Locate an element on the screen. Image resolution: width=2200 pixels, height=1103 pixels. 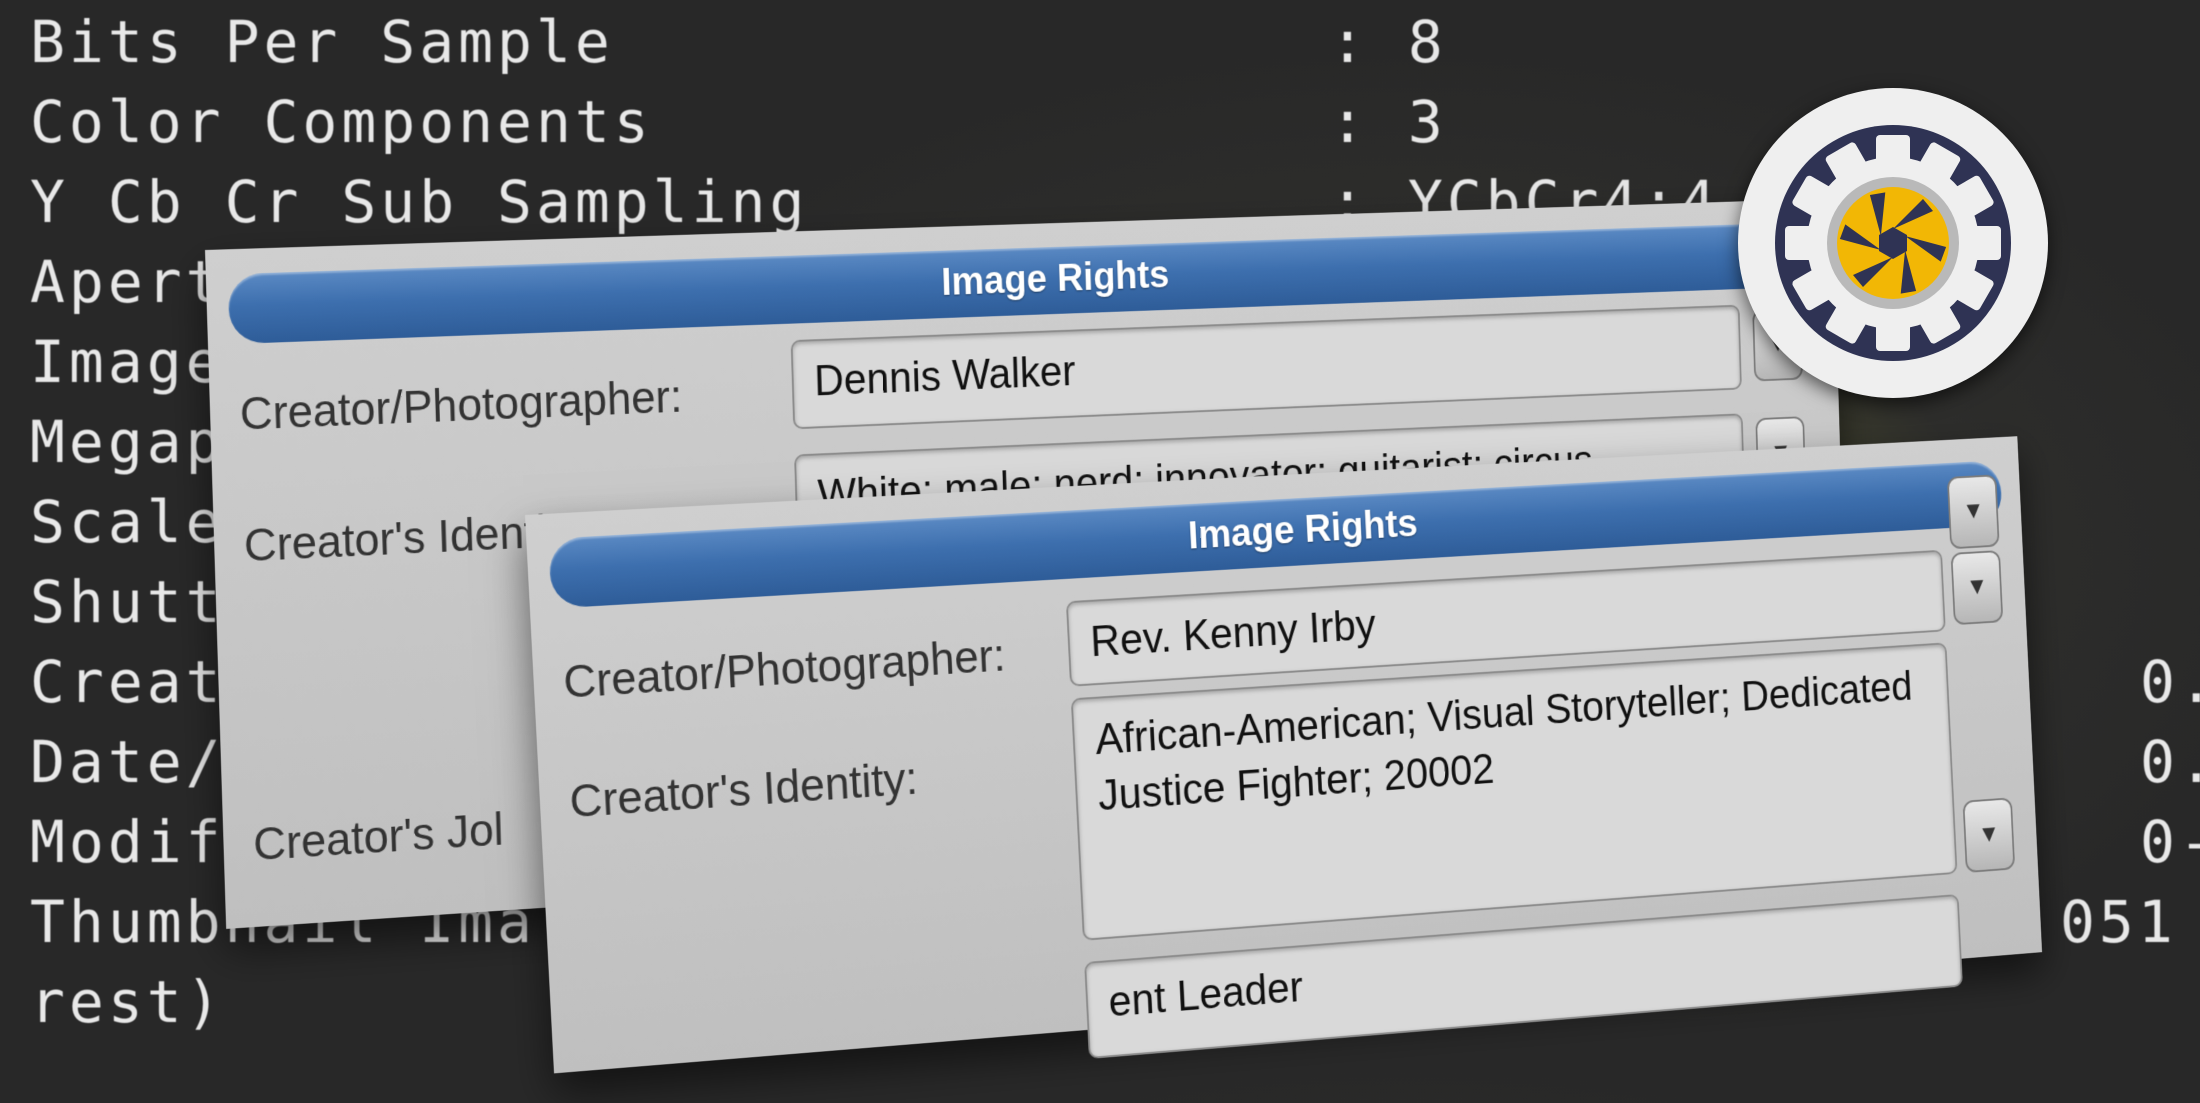
identity-dropdown-button: ▼ is located at coordinates (1989, 835).